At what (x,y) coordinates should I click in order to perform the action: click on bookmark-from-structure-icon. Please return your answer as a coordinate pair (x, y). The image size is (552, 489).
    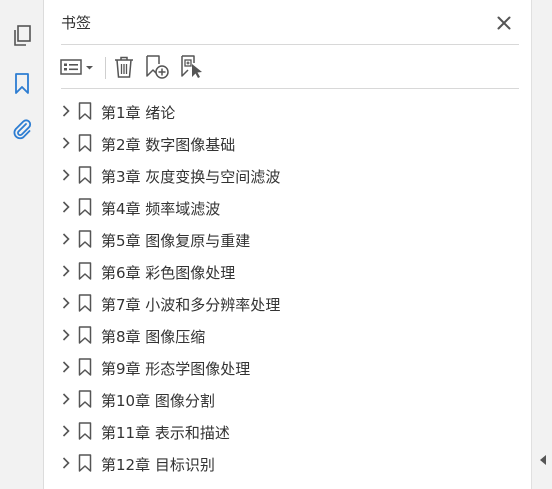
    Looking at the image, I should click on (191, 66).